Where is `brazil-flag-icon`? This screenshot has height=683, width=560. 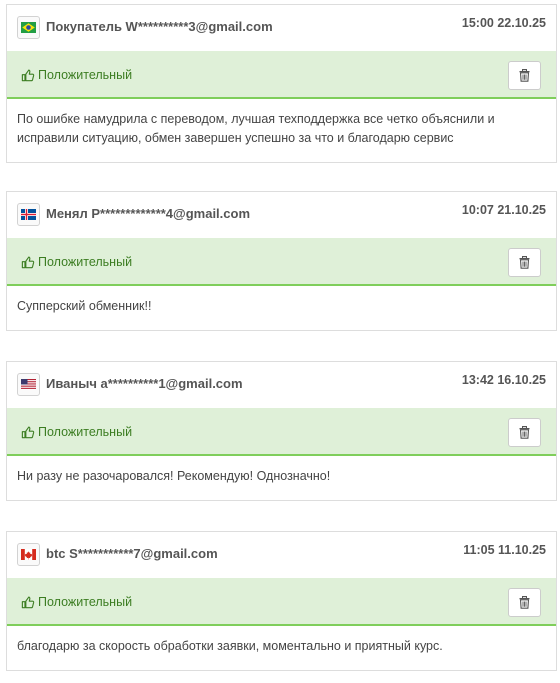
brazil-flag-icon is located at coordinates (28, 27).